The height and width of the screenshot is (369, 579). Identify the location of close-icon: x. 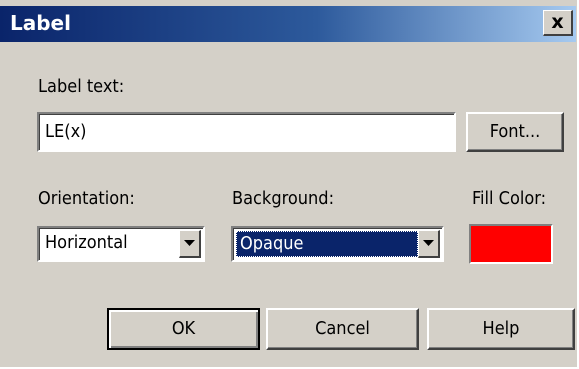
(557, 22).